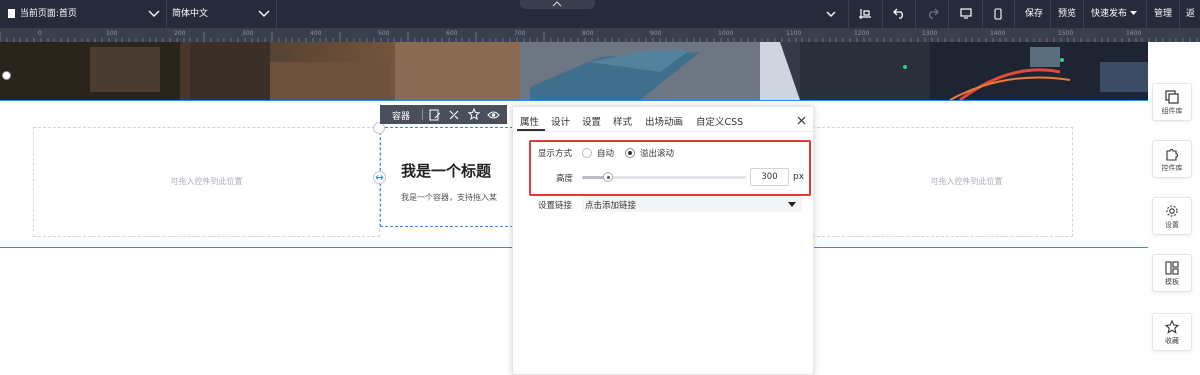 This screenshot has width=1200, height=375. I want to click on tab-style: 样式, so click(622, 121).